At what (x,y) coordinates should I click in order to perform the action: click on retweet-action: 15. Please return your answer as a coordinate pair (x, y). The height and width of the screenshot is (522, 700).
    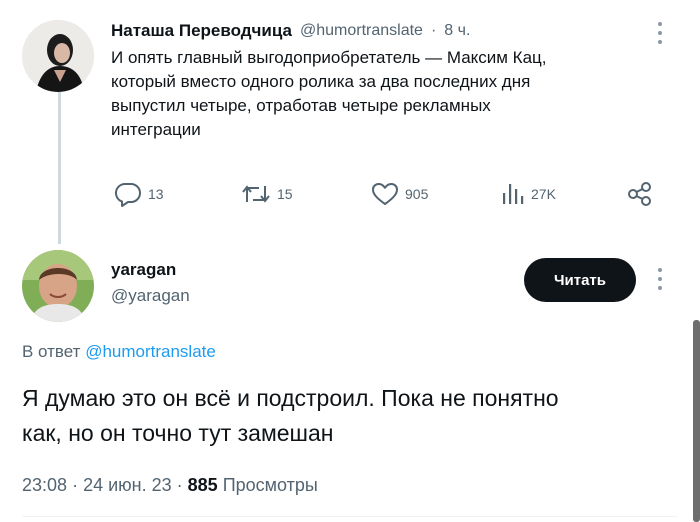
    Looking at the image, I should click on (267, 194).